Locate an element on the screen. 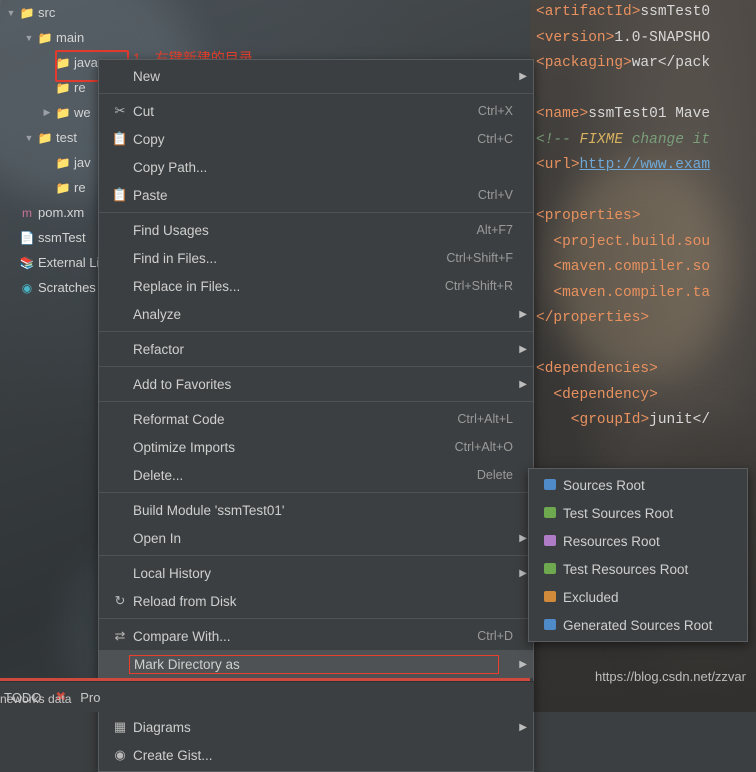 This screenshot has width=756, height=772. menu-item-optimize-imports: Optimize Imports Ctrl+Alt+O is located at coordinates (316, 447).